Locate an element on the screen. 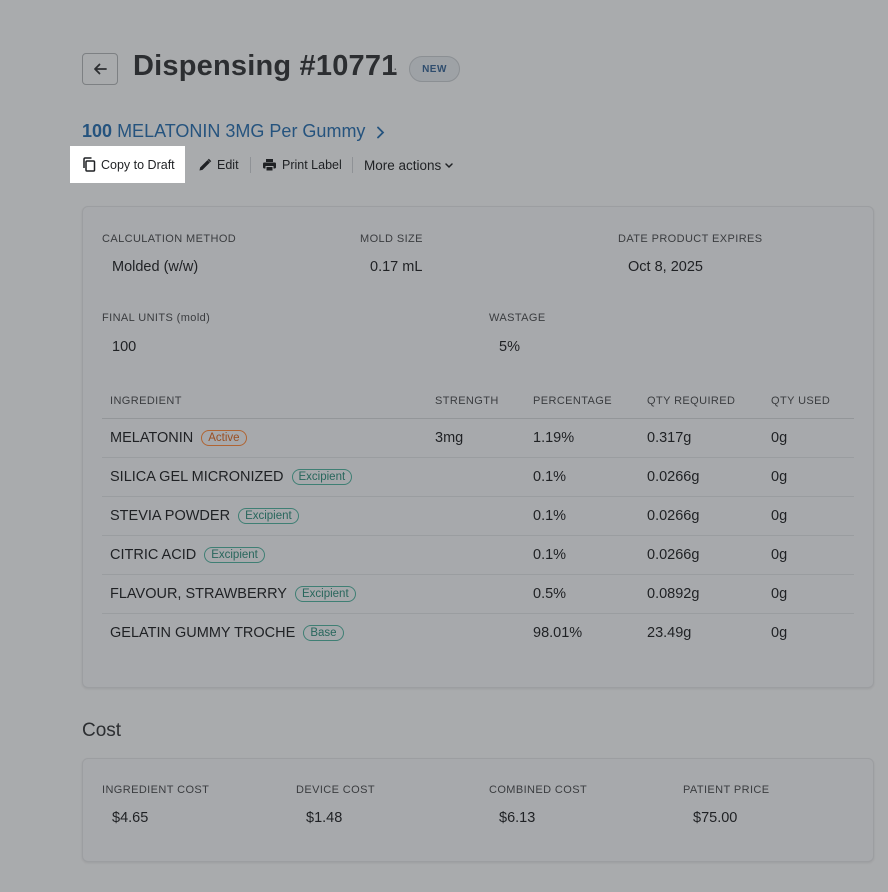 Image resolution: width=888 pixels, height=892 pixels. cost-card is located at coordinates (478, 810).